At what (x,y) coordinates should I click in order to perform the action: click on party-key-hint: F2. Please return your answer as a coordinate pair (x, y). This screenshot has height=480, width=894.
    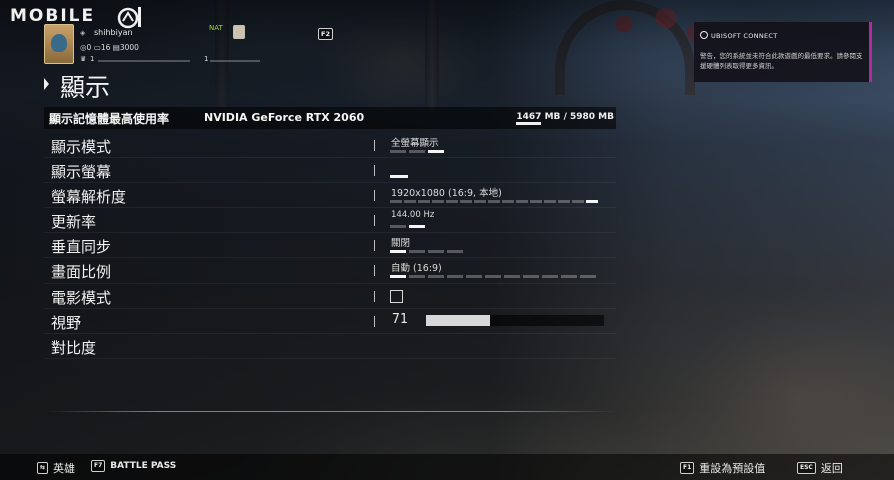
    Looking at the image, I should click on (325, 34).